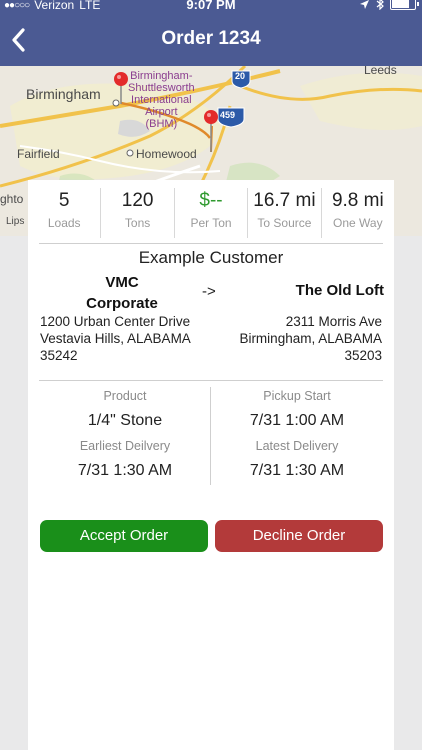  What do you see at coordinates (211, 7) in the screenshot?
I see `status-bar: ●●○○○ Verizon LTE 9:07 PM` at bounding box center [211, 7].